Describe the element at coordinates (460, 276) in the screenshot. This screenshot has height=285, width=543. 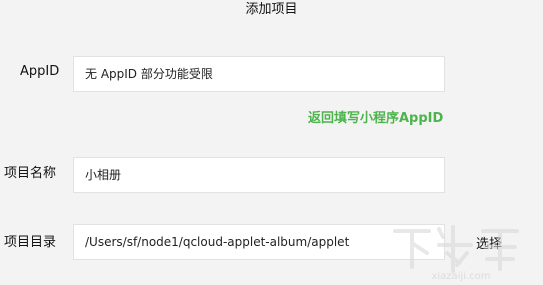
I see `svg-text: xiazaiji.com` at that location.